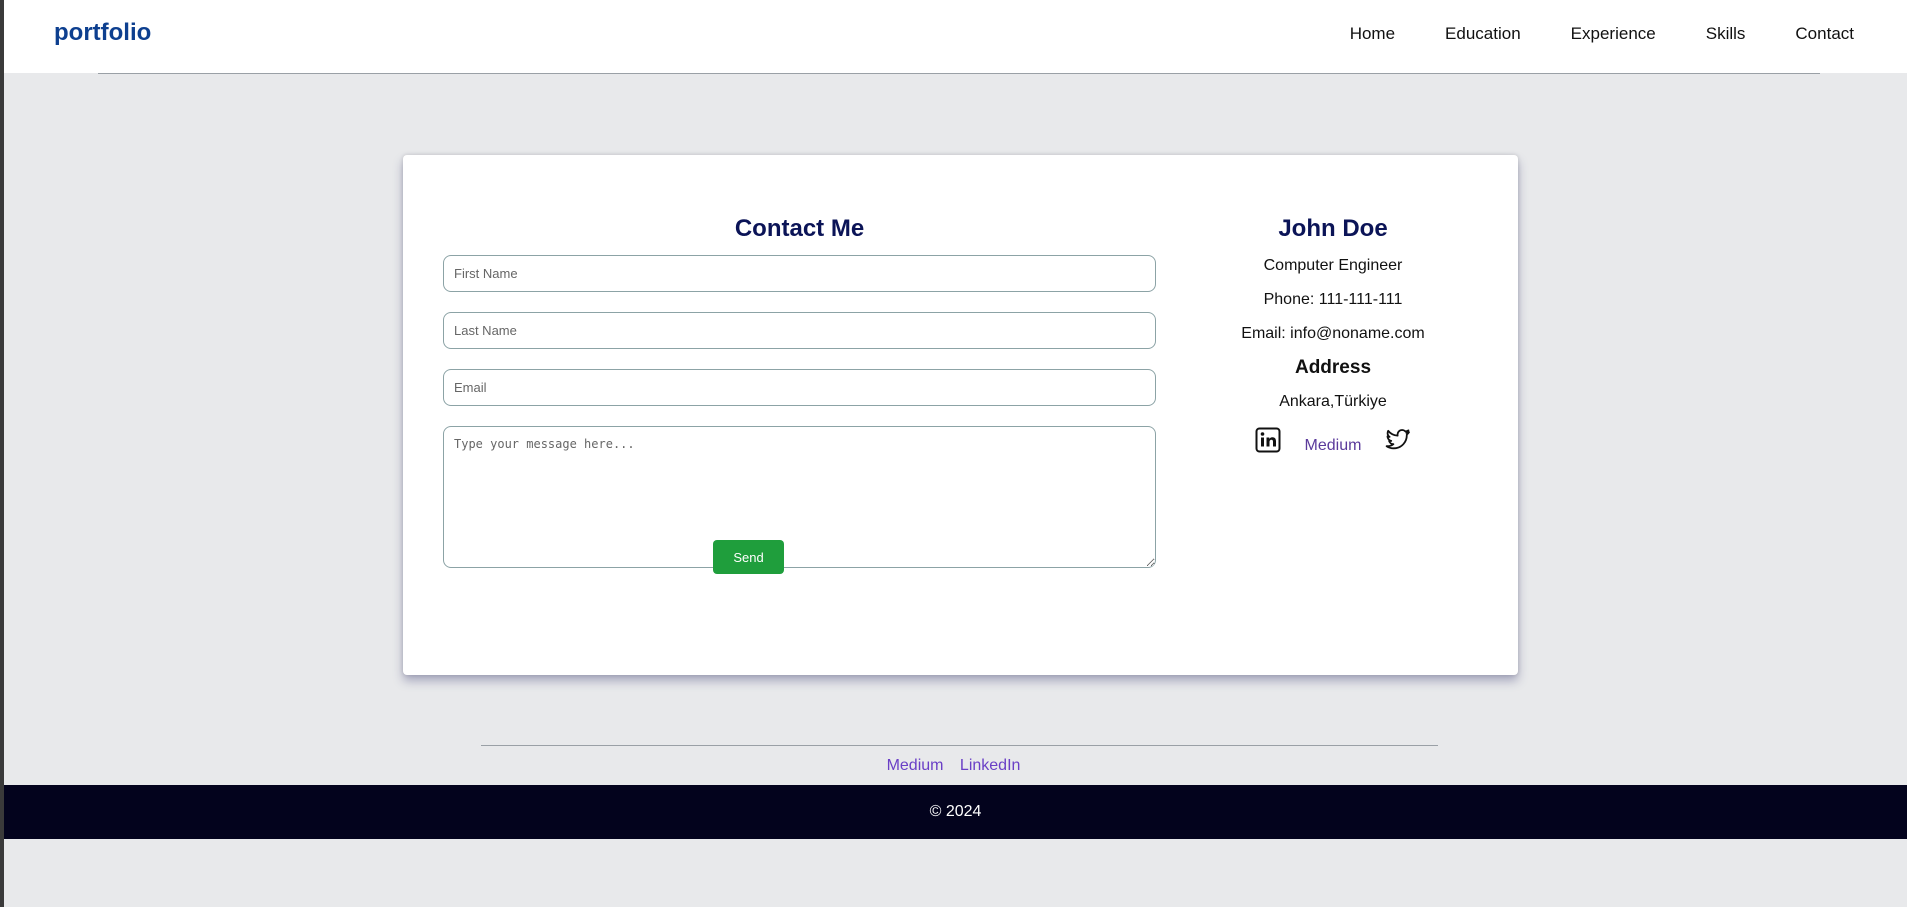  What do you see at coordinates (799, 273) in the screenshot?
I see `first-name-input` at bounding box center [799, 273].